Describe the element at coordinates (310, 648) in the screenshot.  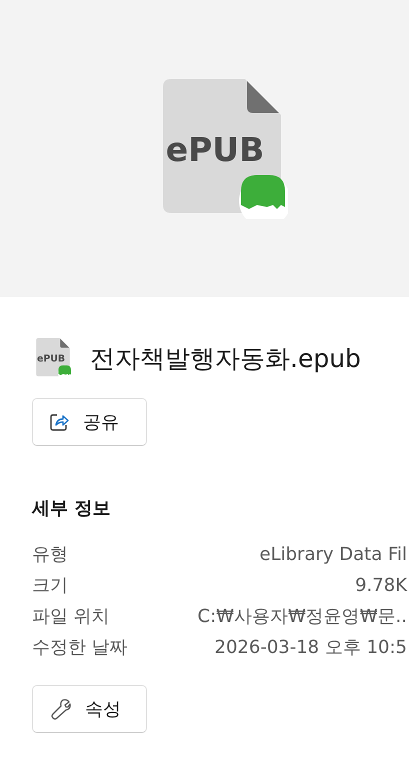
I see `detail-value: 2026-03-18 오후 10:5` at that location.